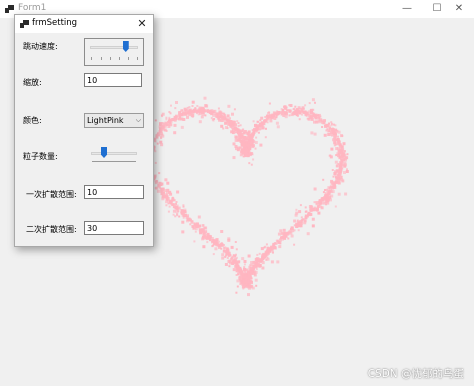 This screenshot has width=474, height=386. I want to click on speed-ticks, so click(114, 58).